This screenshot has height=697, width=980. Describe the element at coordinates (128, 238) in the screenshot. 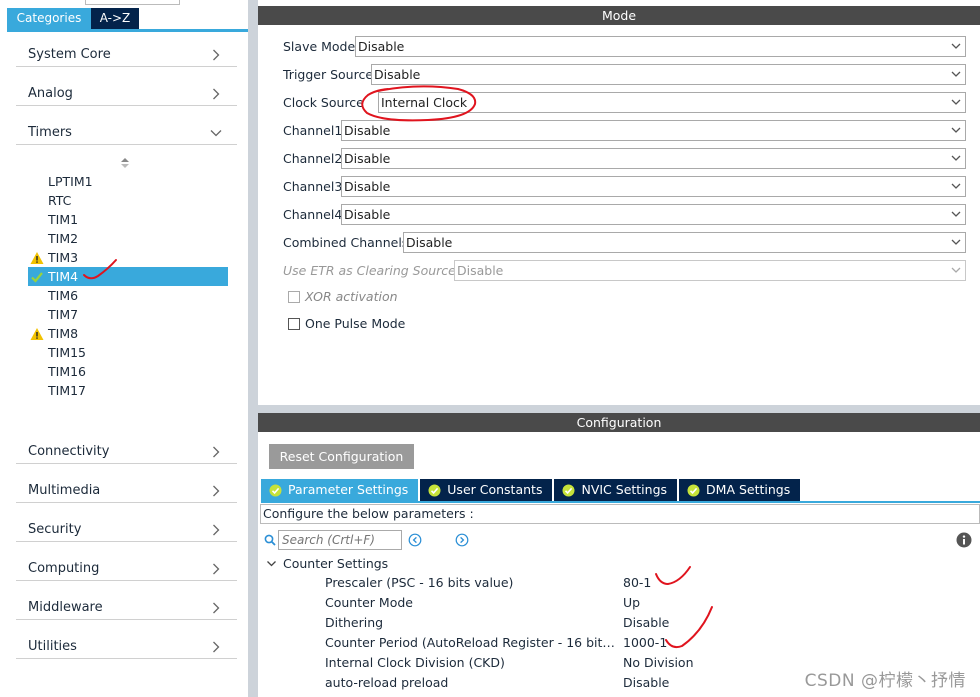

I see `timer-item-tim2: TIM2` at that location.